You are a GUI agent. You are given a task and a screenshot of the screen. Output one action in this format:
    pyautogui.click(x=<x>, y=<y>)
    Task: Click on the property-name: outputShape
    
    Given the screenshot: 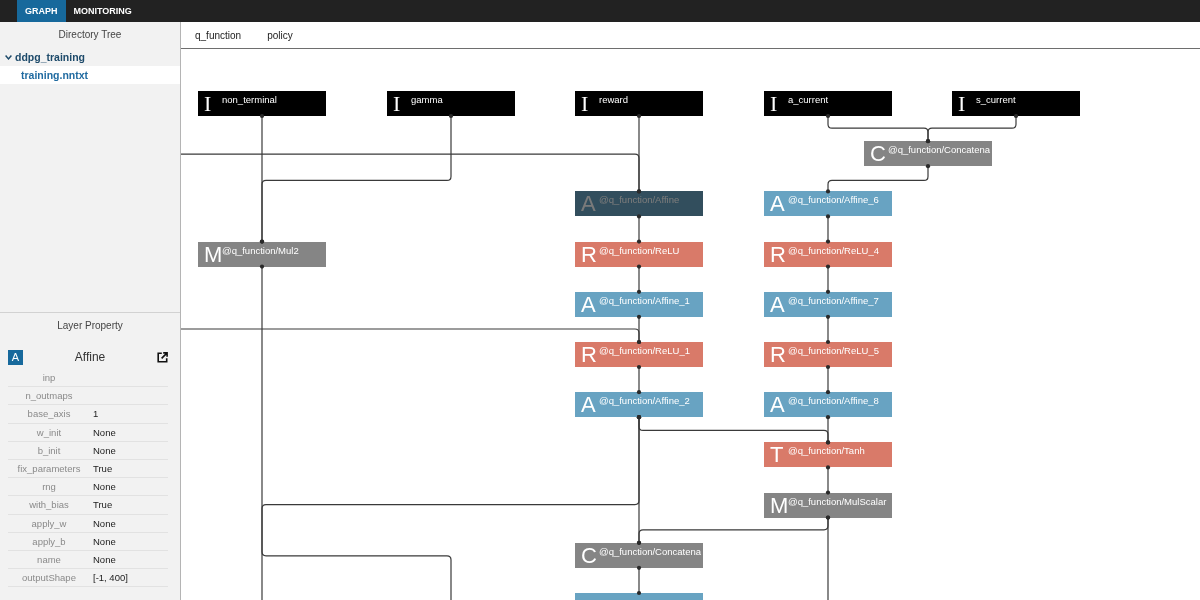 What is the action you would take?
    pyautogui.click(x=49, y=578)
    